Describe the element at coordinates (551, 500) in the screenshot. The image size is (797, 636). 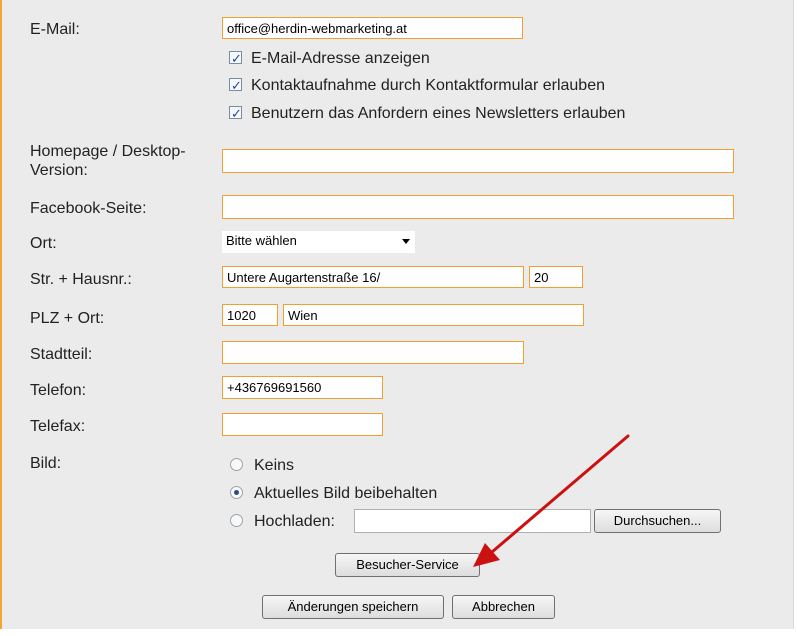
I see `annotation-arrow-icon` at that location.